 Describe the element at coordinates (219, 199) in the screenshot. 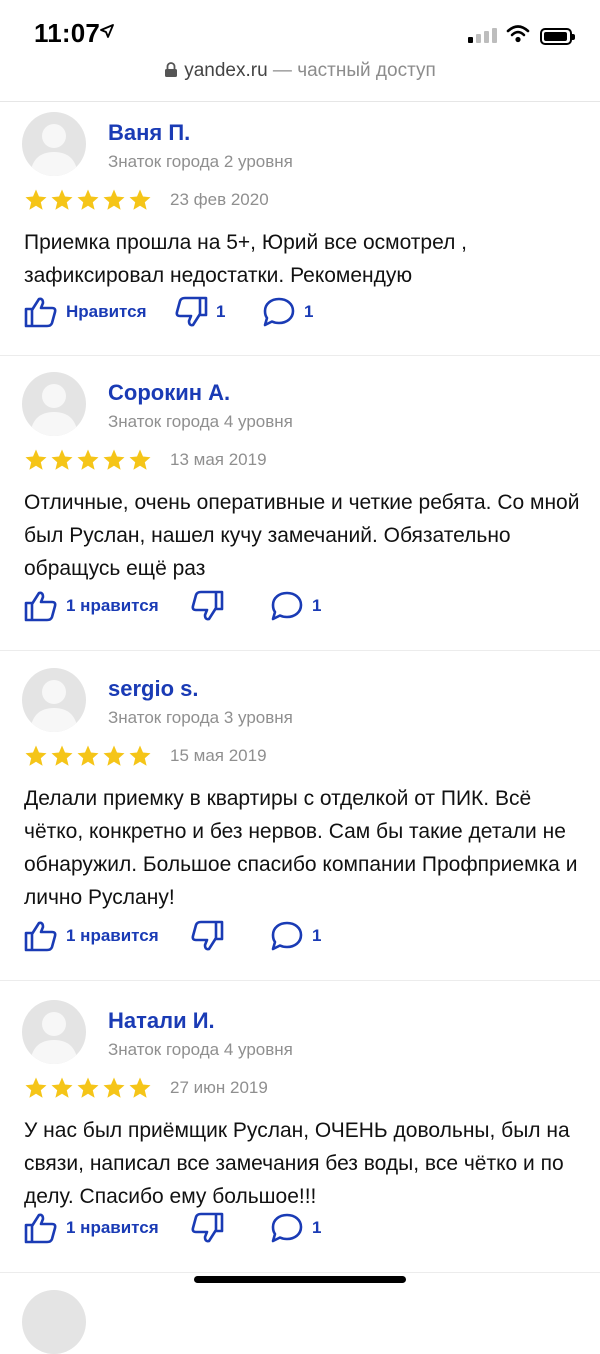

I see `review-date: 23 фев 2020` at that location.